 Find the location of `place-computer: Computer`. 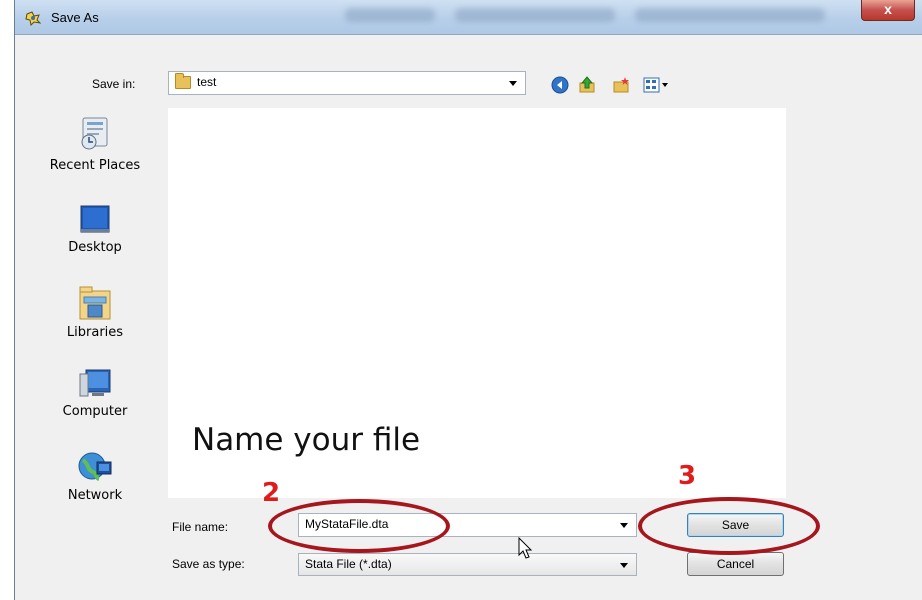

place-computer: Computer is located at coordinates (95, 392).